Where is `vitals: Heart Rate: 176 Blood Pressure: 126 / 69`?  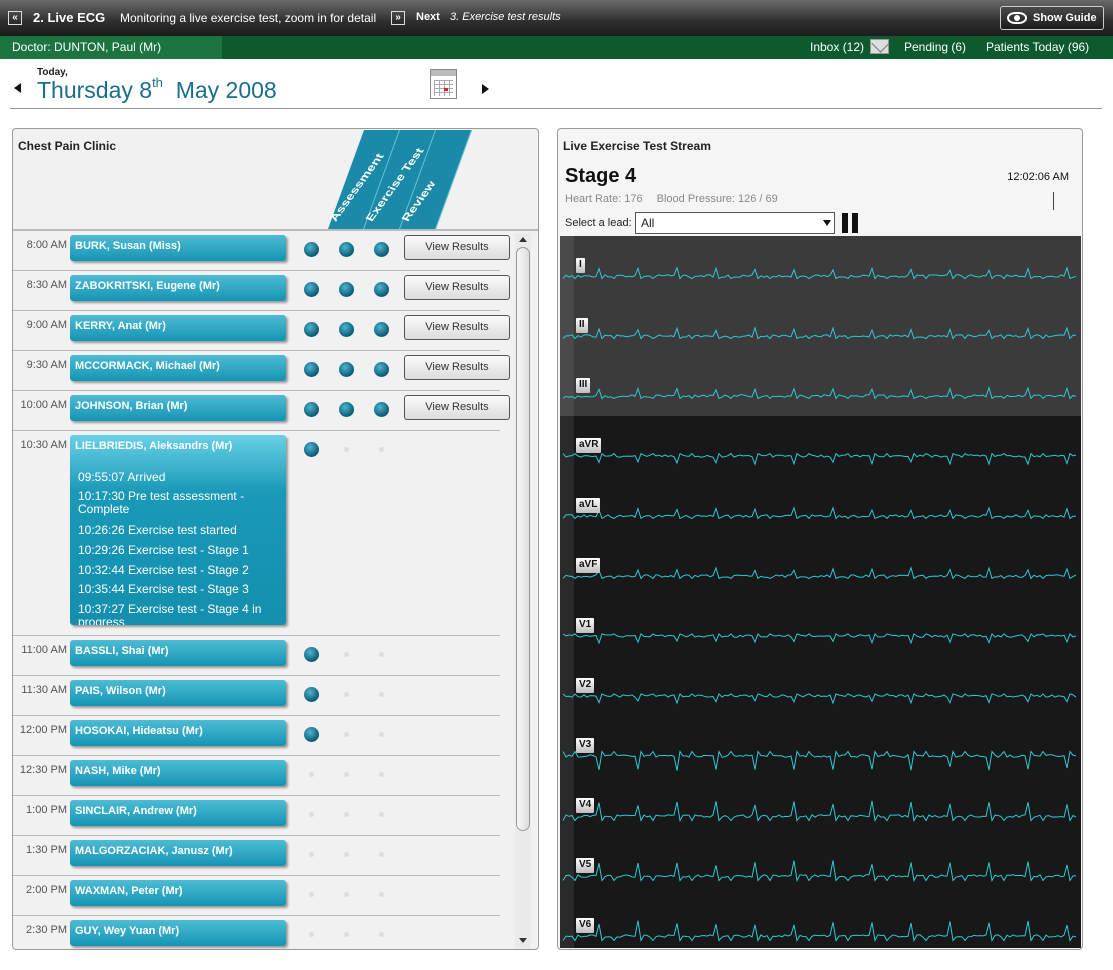 vitals: Heart Rate: 176 Blood Pressure: 126 / 69 is located at coordinates (671, 199).